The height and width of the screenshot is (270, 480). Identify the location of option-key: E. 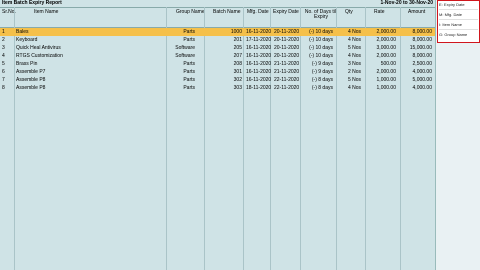
(440, 4).